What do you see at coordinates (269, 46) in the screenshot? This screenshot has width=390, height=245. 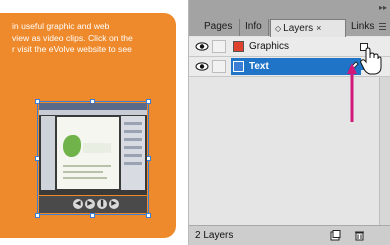 I see `layer-name: Graphics` at bounding box center [269, 46].